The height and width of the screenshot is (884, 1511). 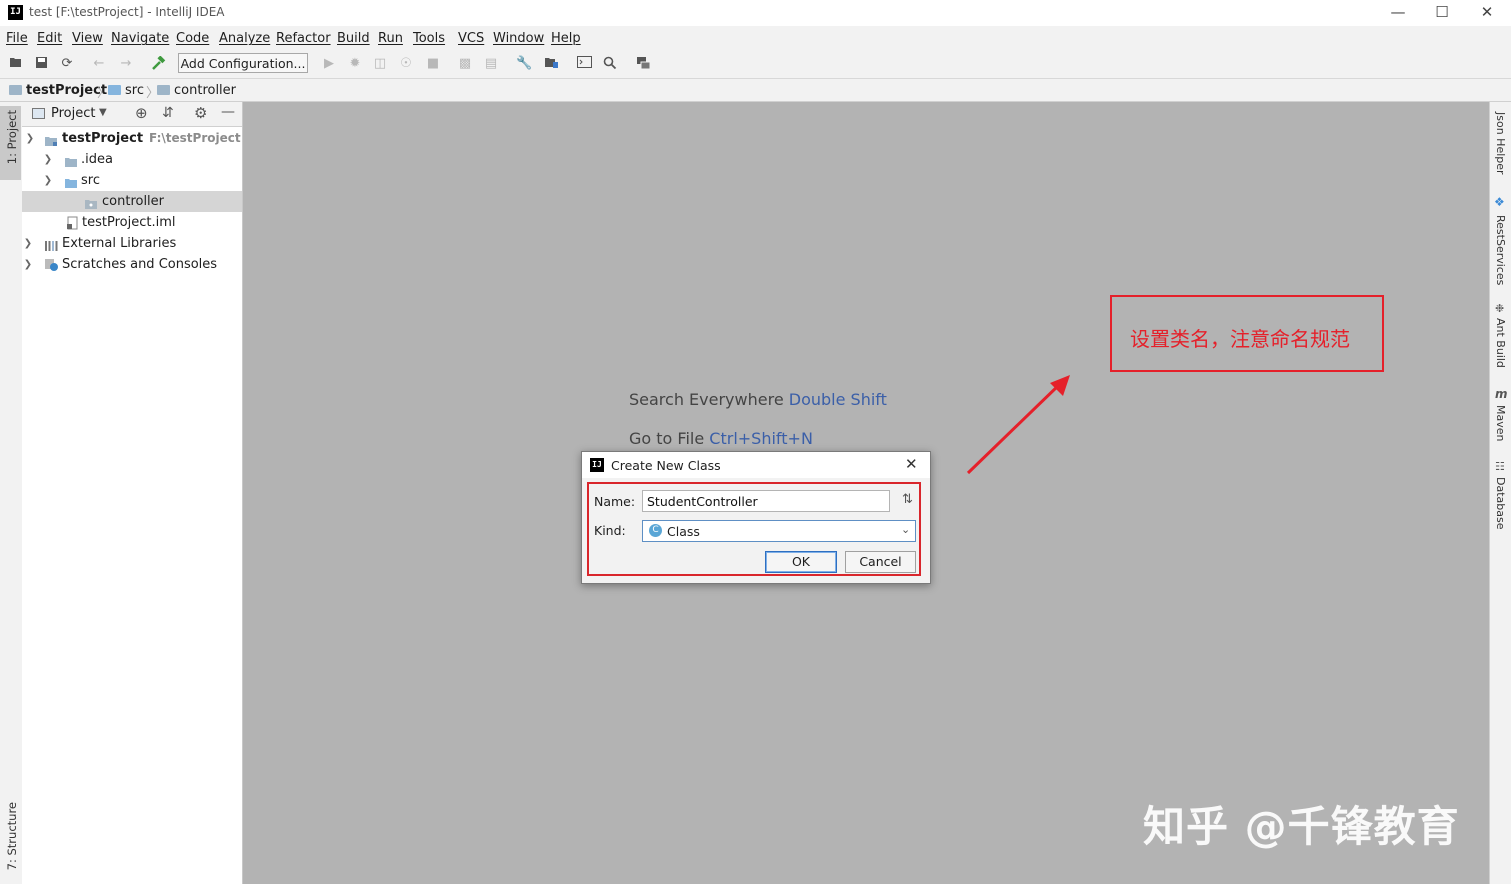 I want to click on tree-label: Scratches and Consoles, so click(x=140, y=264).